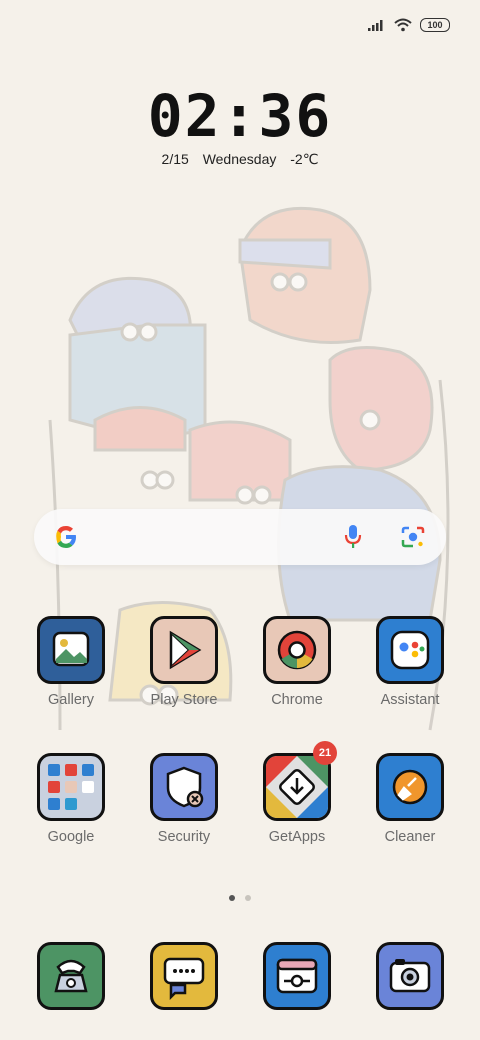 The image size is (480, 1040). Describe the element at coordinates (71, 650) in the screenshot. I see `gallery-icon` at that location.